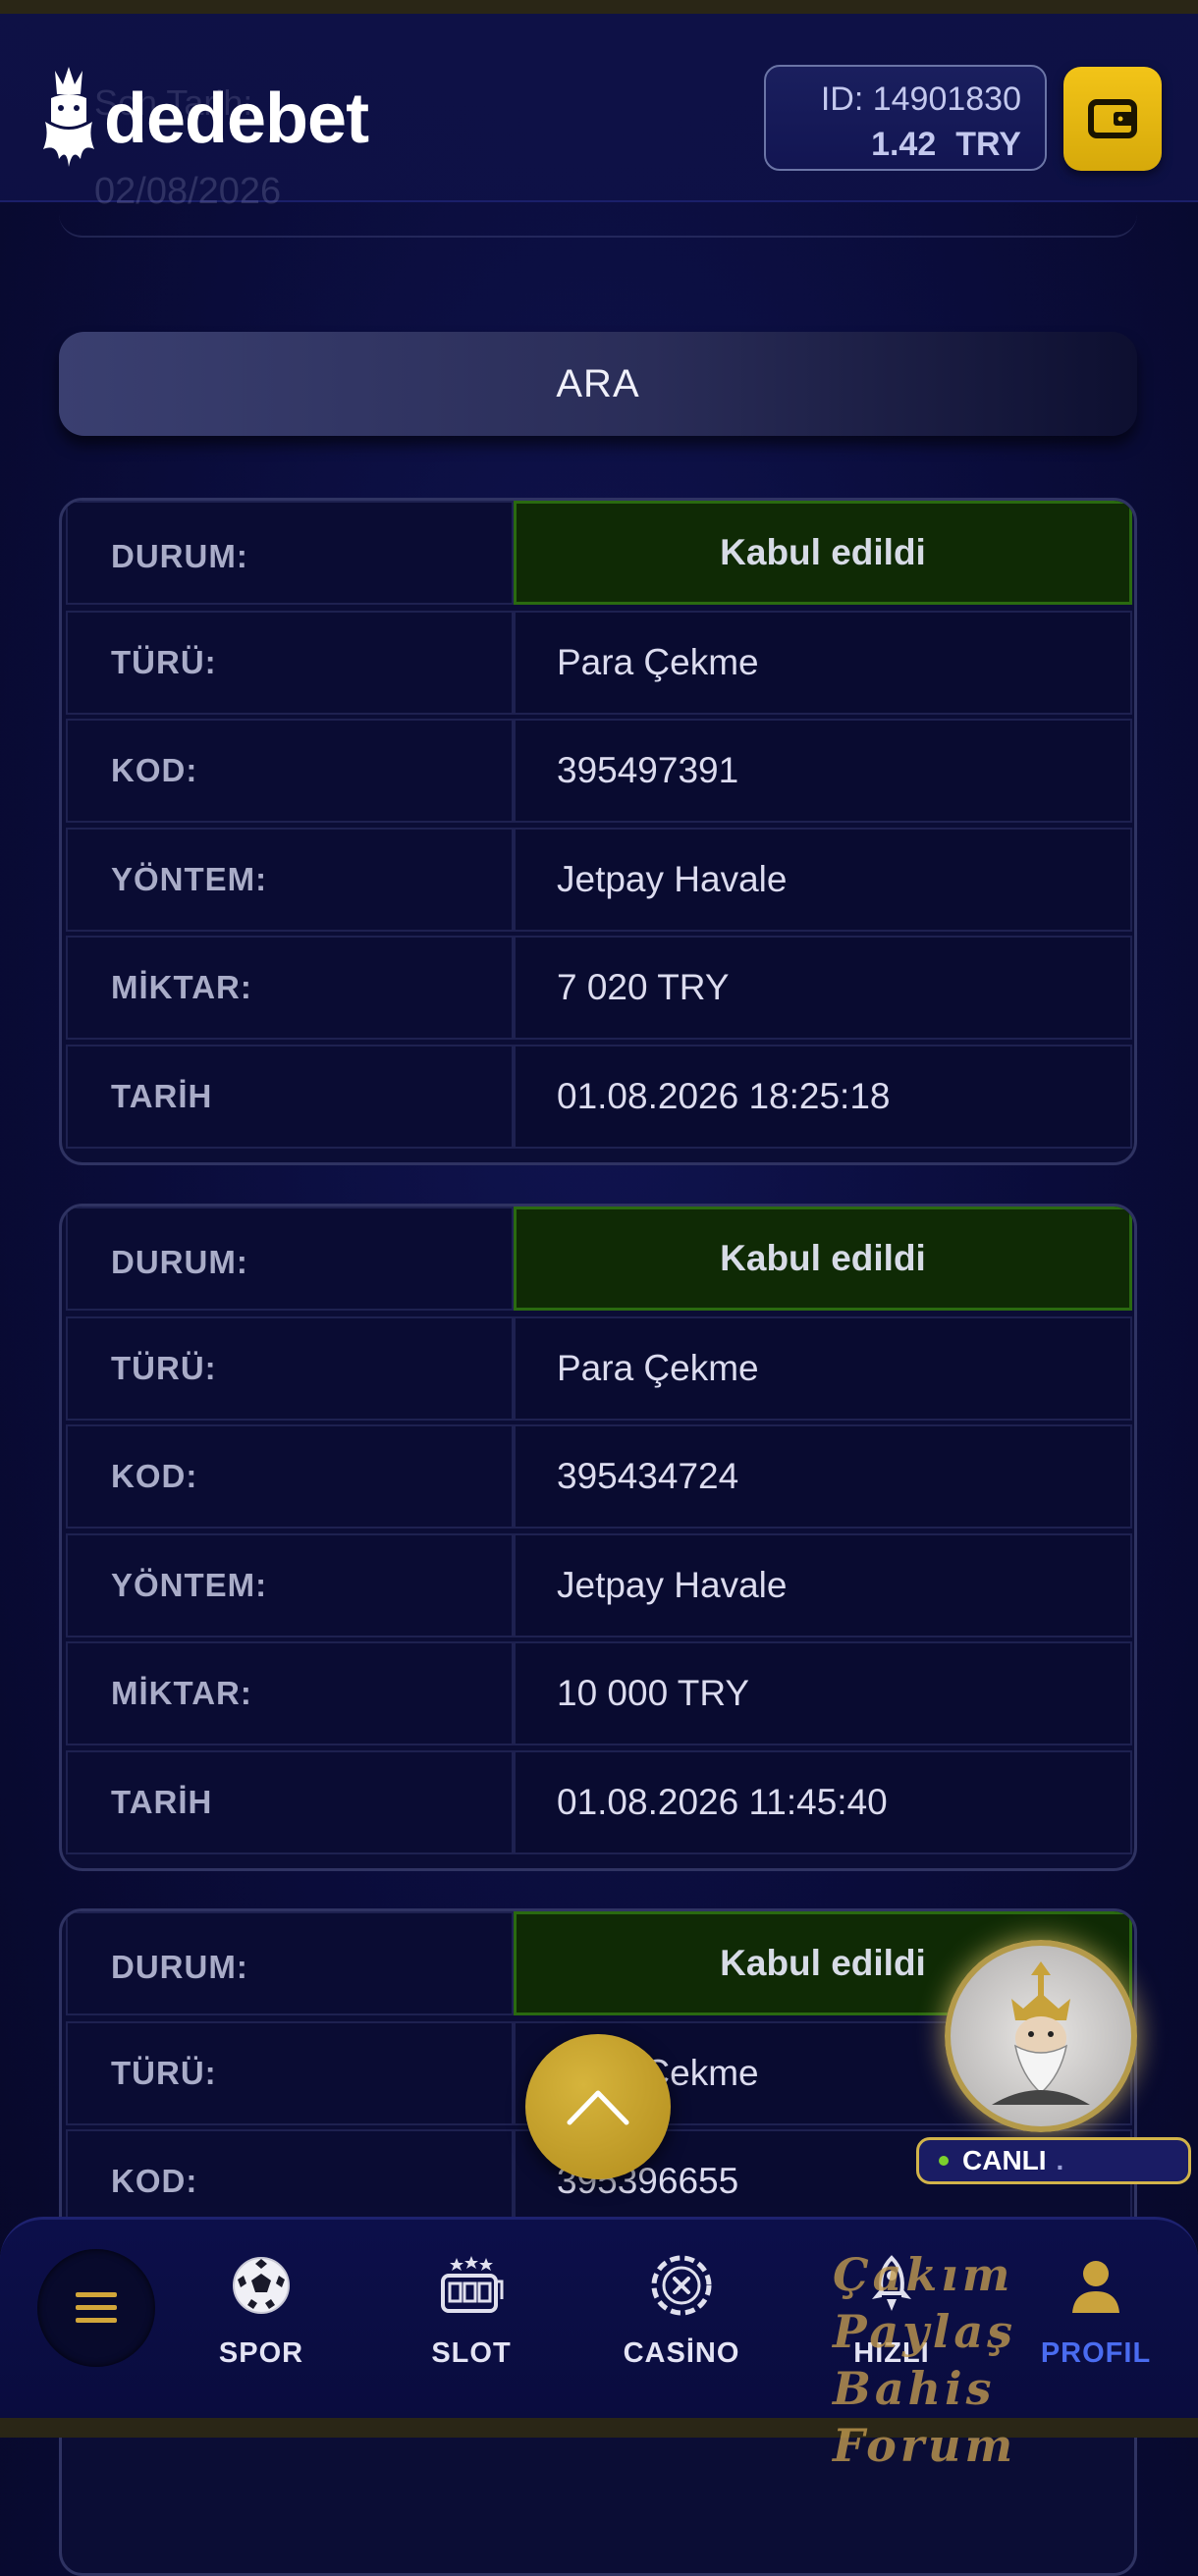 The image size is (1198, 2576). What do you see at coordinates (891, 2322) in the screenshot?
I see `nav-item-hizli: HIZLI` at bounding box center [891, 2322].